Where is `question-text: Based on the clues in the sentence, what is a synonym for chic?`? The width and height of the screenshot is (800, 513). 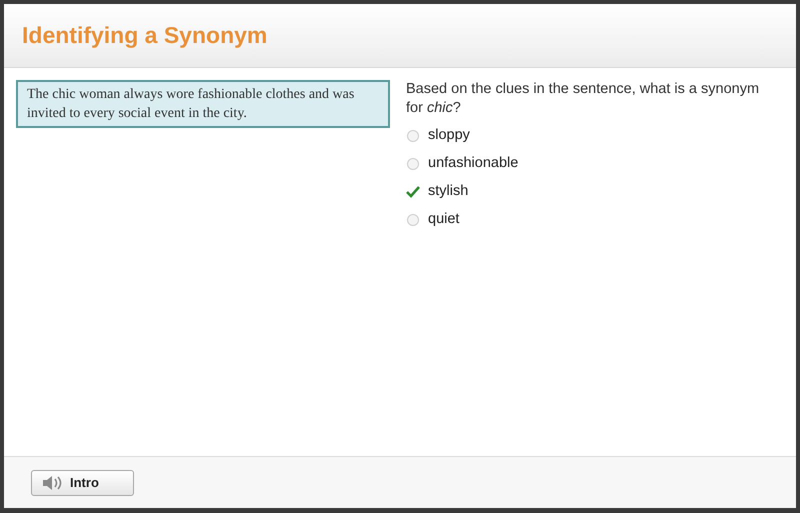 question-text: Based on the clues in the sentence, what is a synonym for chic? is located at coordinates (583, 99).